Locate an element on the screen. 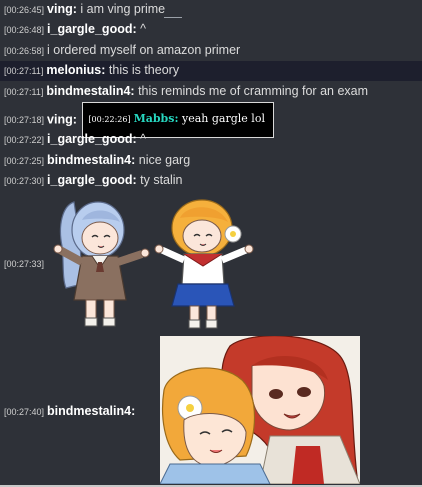 The image size is (422, 487). chat-message-highlighted: [00:27:11] melonius: this is theory is located at coordinates (211, 71).